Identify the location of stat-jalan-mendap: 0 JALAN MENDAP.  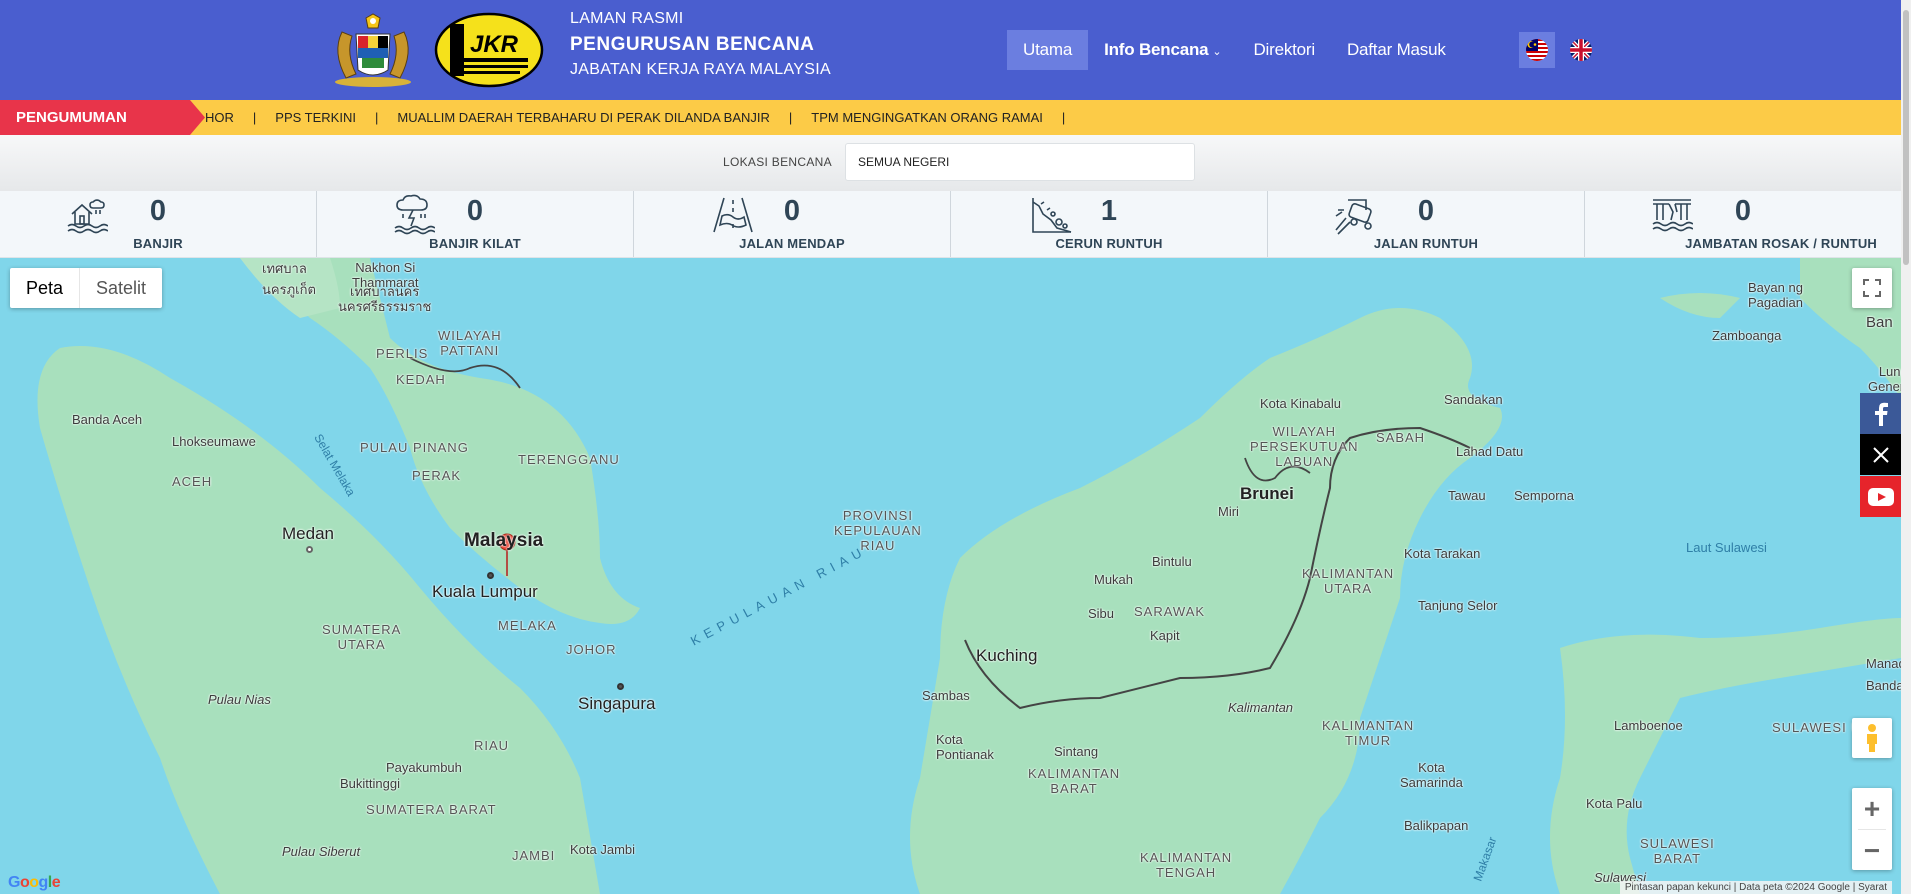
(792, 224).